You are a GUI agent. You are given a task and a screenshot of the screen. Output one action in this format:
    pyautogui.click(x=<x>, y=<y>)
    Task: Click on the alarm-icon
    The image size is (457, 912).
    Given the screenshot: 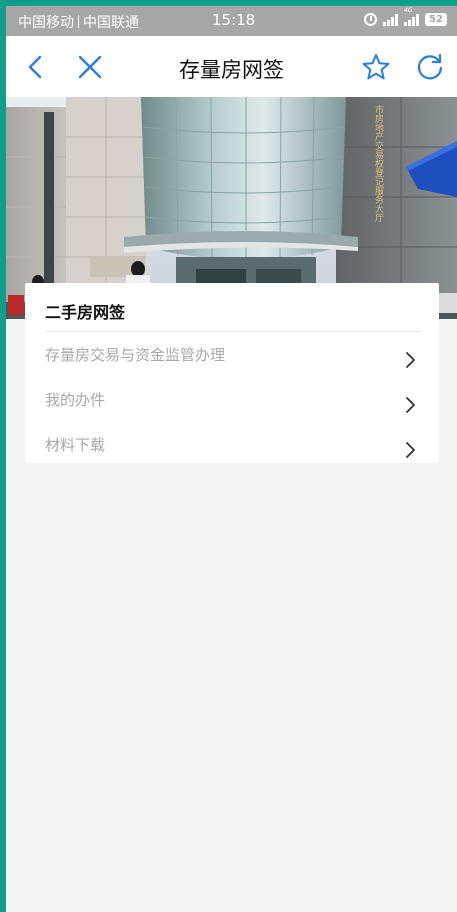 What is the action you would take?
    pyautogui.click(x=370, y=19)
    